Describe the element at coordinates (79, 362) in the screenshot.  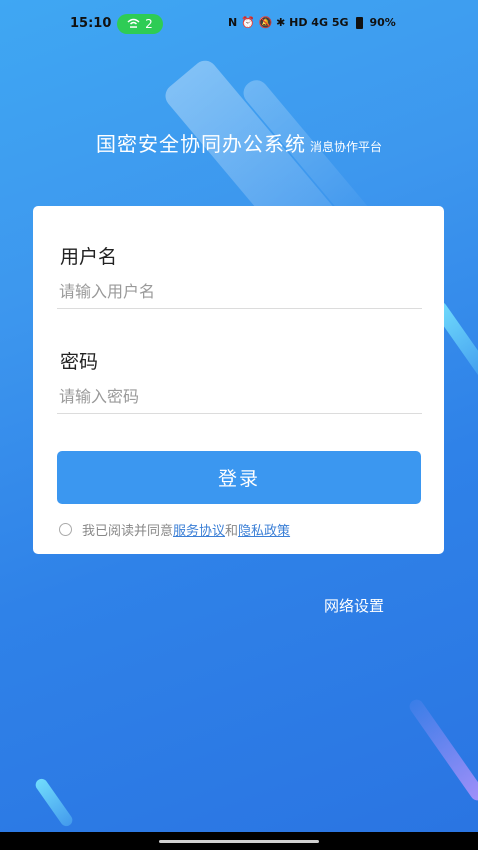
I see `password-label: 密码` at that location.